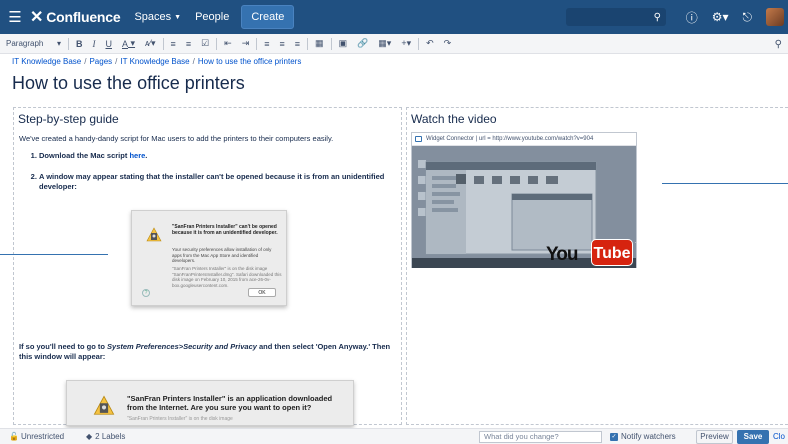 This screenshot has width=788, height=444. I want to click on video-thumbnail: You Tube TM, so click(524, 207).